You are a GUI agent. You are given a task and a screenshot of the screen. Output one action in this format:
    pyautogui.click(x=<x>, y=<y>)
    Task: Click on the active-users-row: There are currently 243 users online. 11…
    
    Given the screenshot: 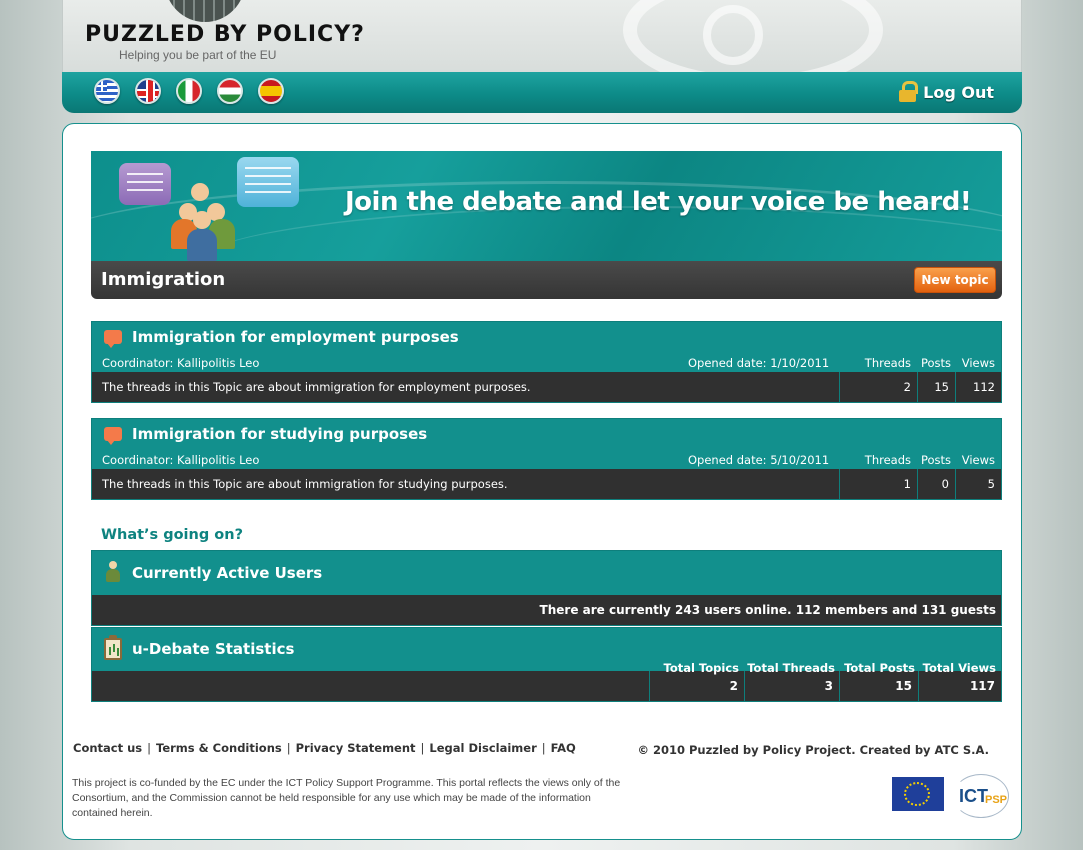 What is the action you would take?
    pyautogui.click(x=546, y=610)
    